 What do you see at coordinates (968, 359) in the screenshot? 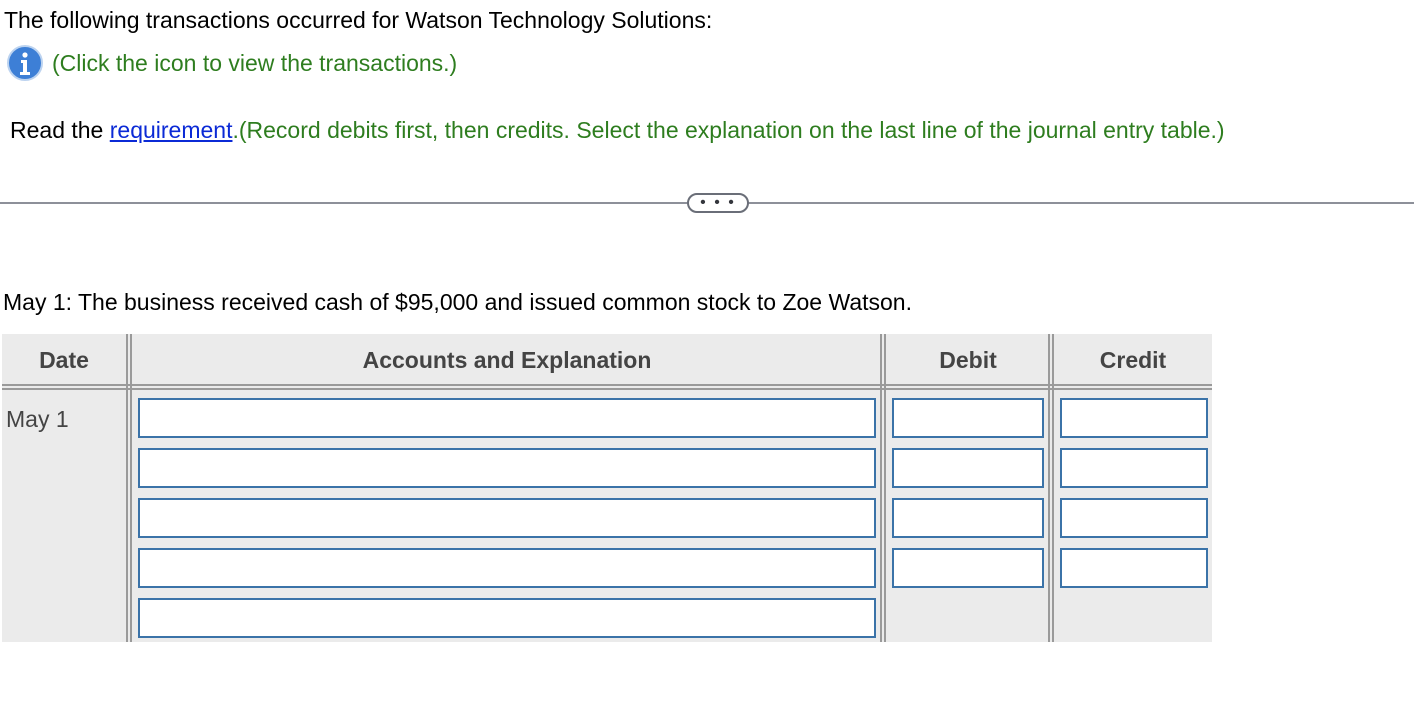
I see `header-debit: Debit` at bounding box center [968, 359].